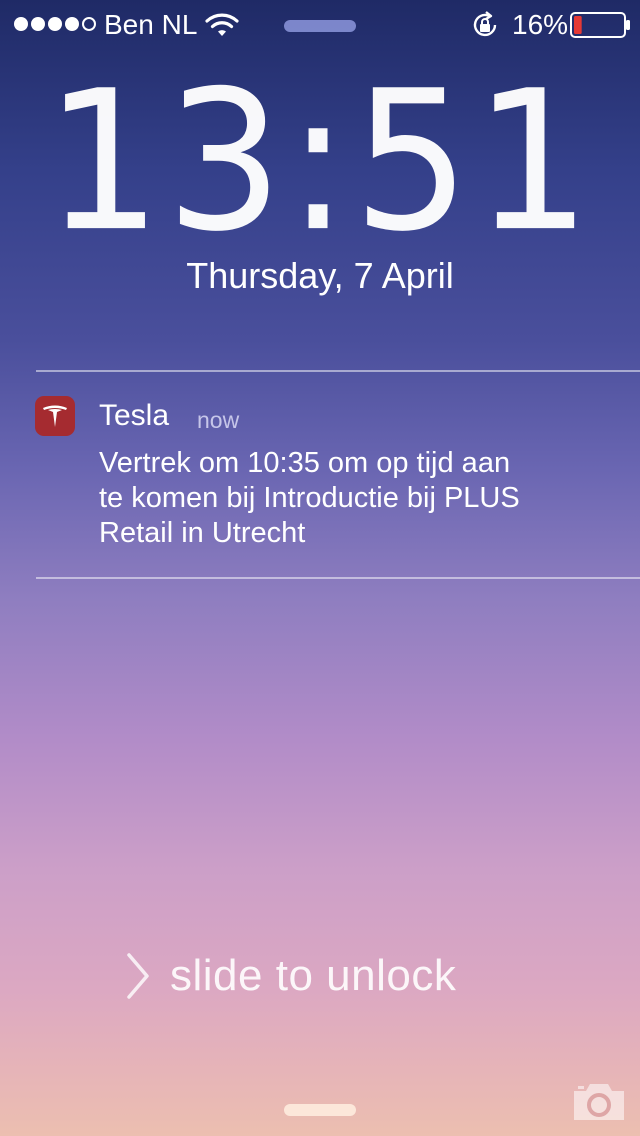  I want to click on wifi-icon, so click(222, 24).